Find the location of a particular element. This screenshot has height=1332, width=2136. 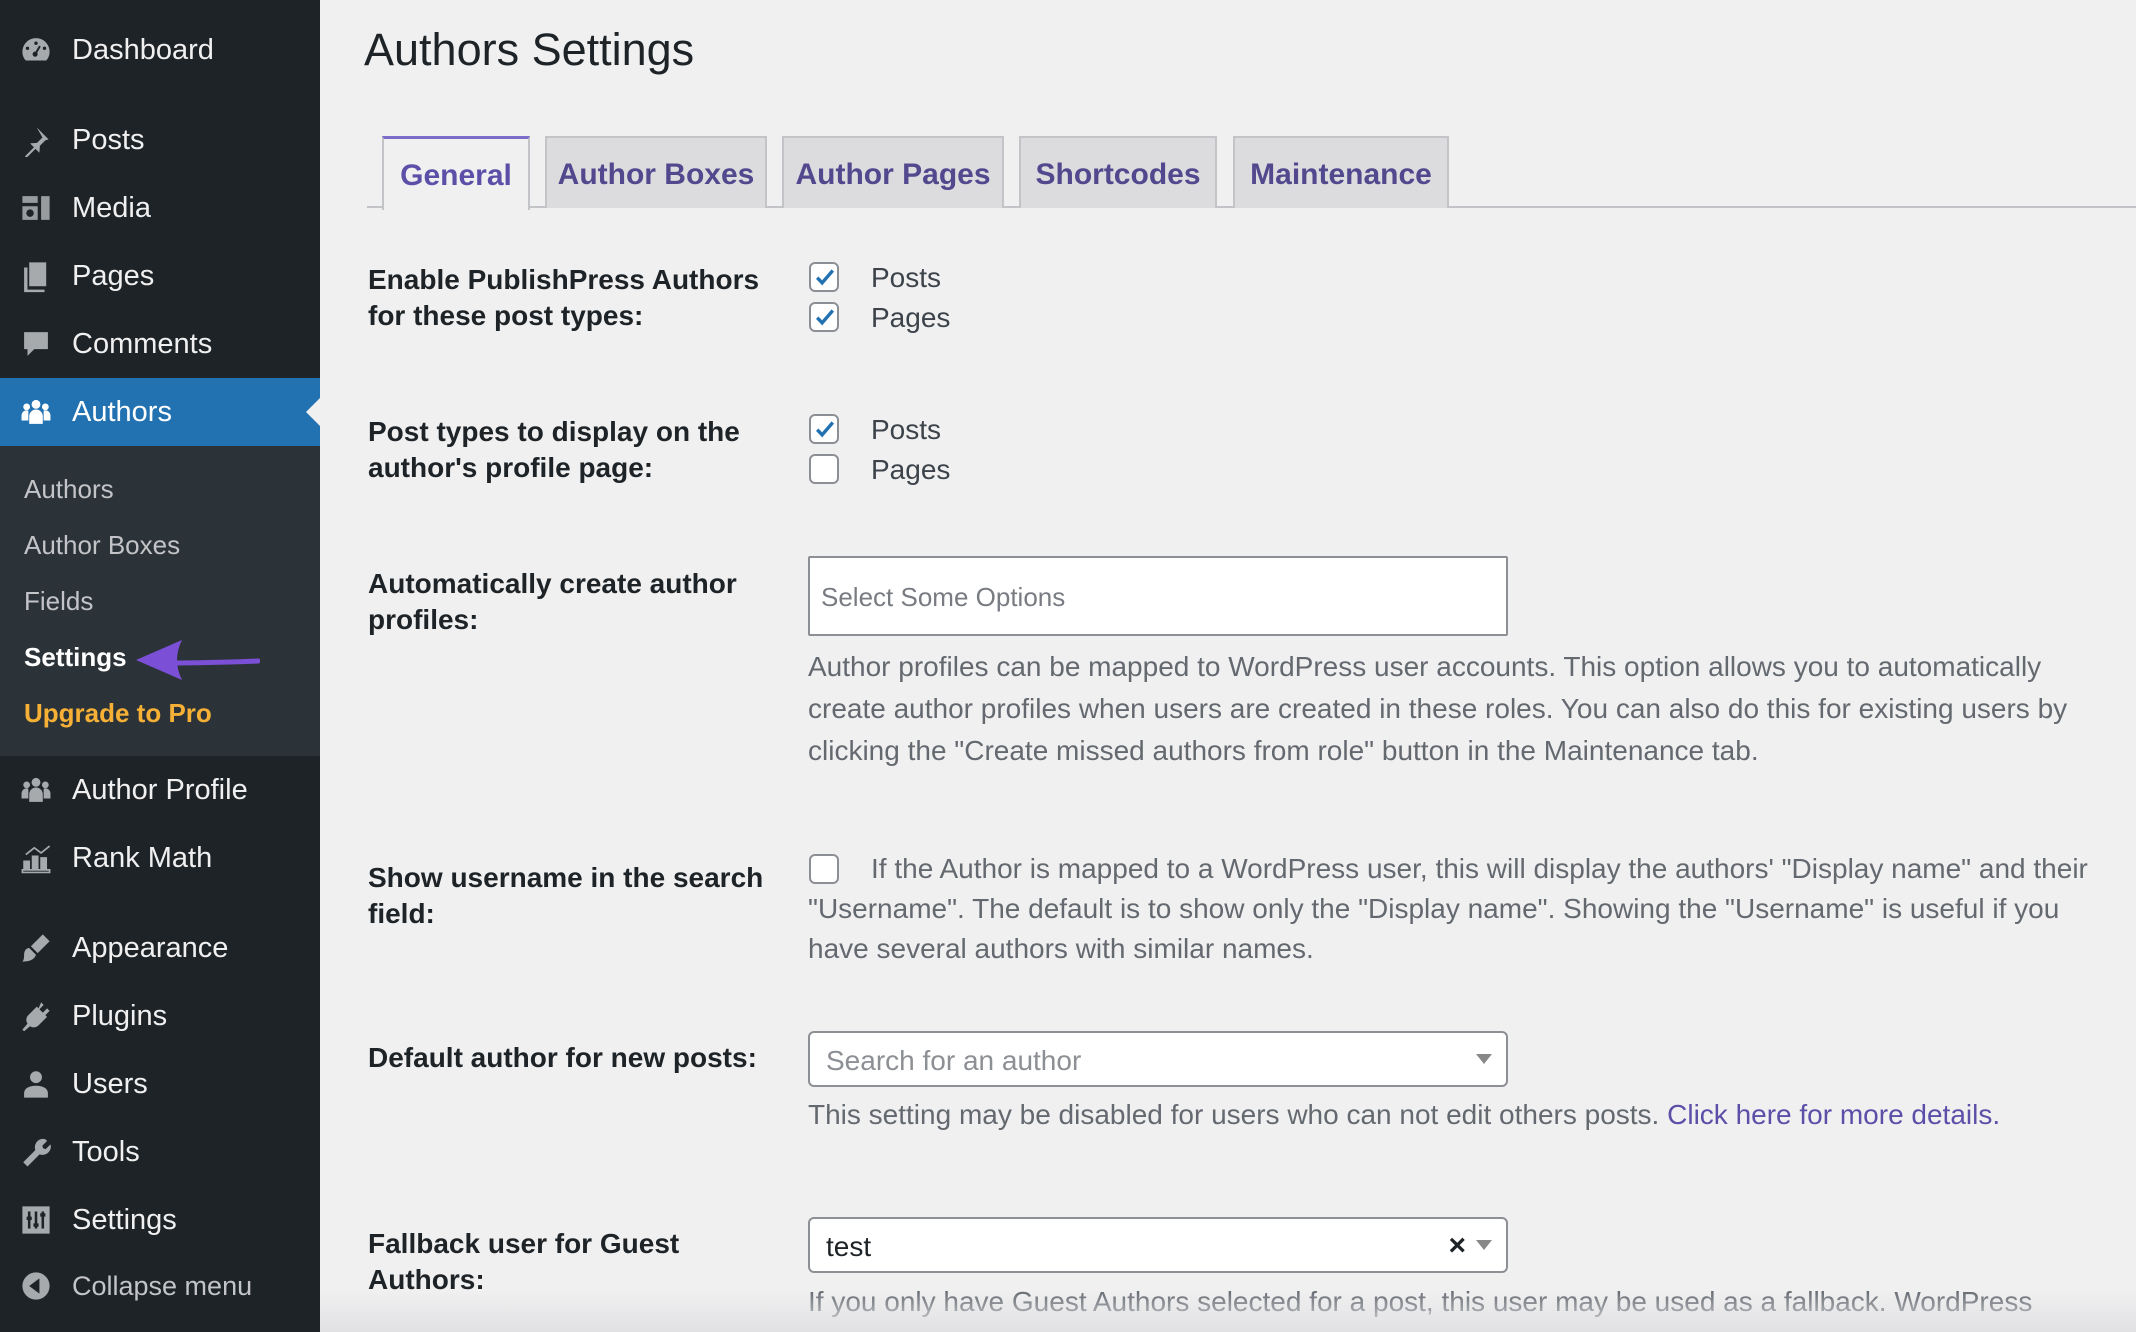

menu-label: Tools is located at coordinates (106, 1151).